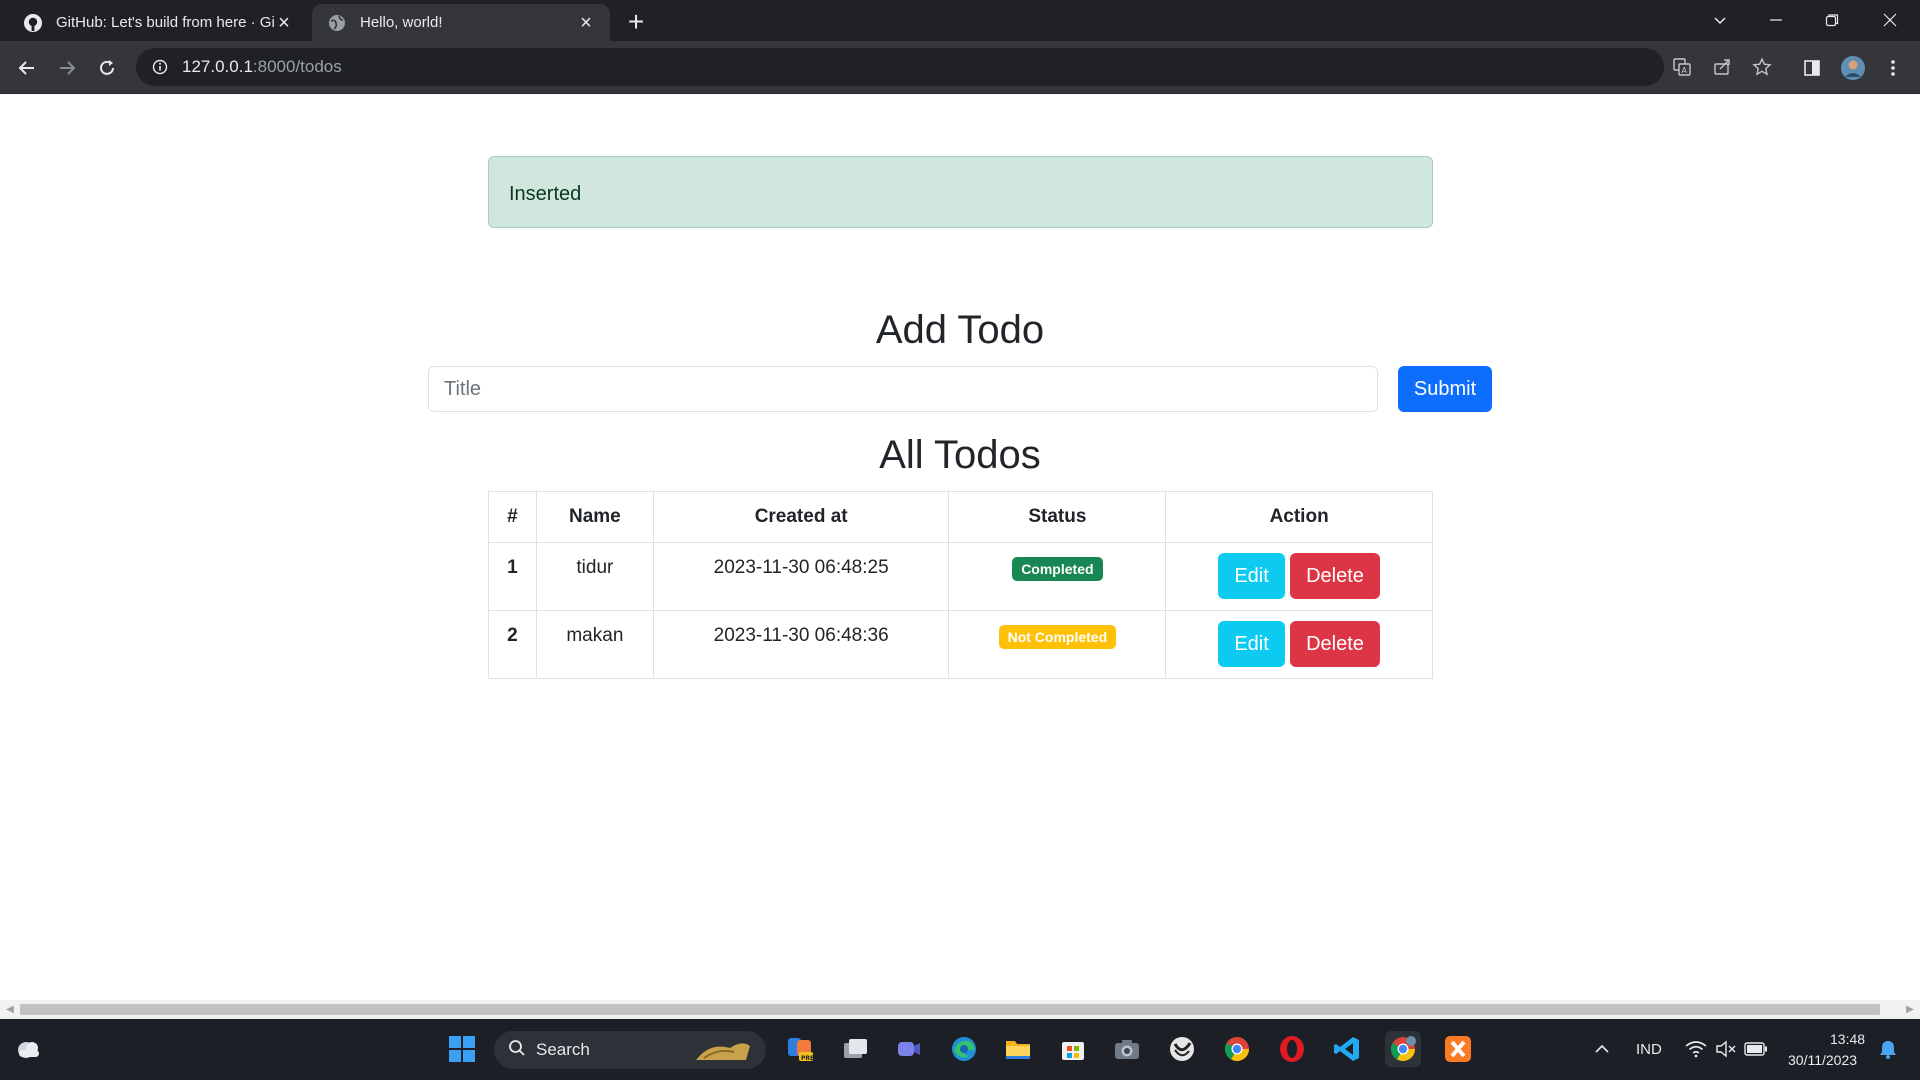 This screenshot has width=1920, height=1080. Describe the element at coordinates (1832, 20) in the screenshot. I see `restore-icon` at that location.